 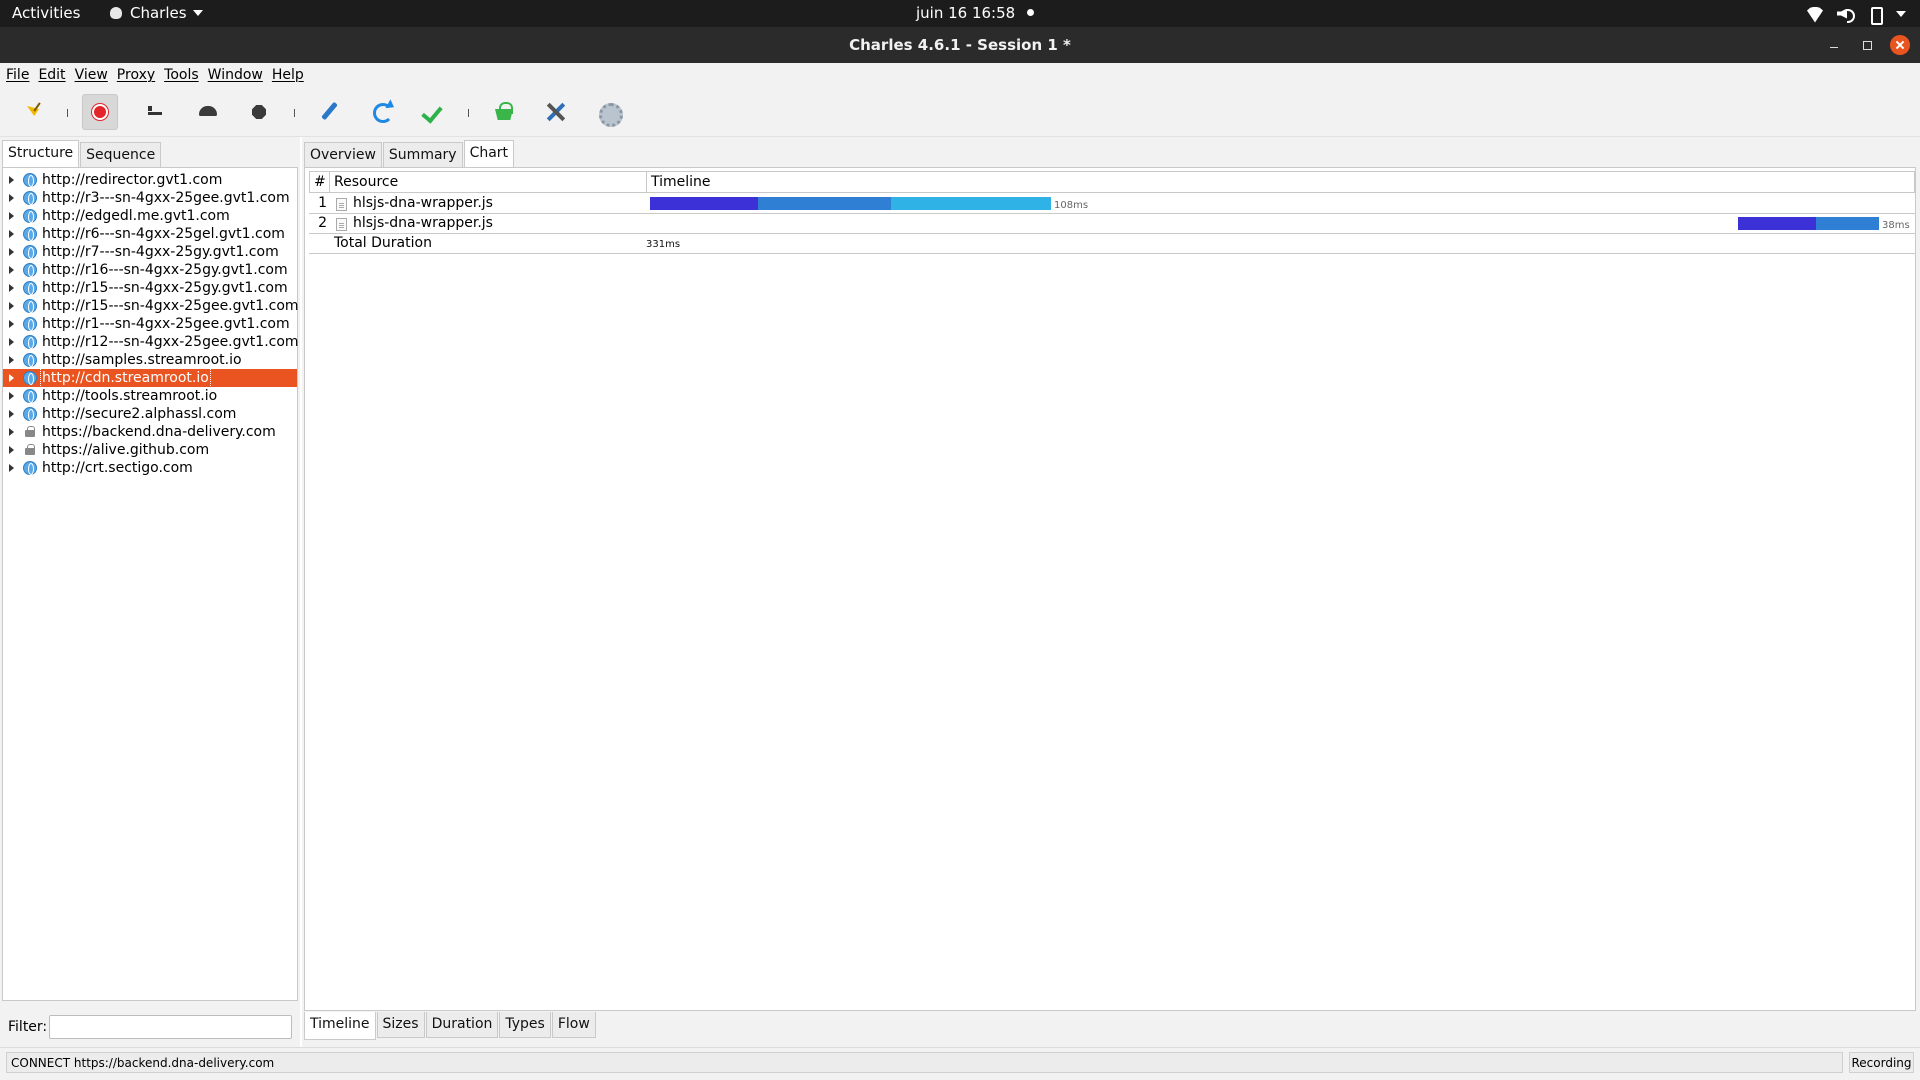 I want to click on tools-button, so click(x=556, y=112).